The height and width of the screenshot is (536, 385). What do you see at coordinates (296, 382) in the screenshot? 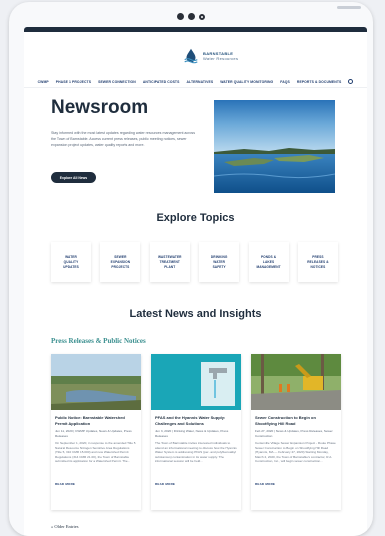
I see `sewer-construction-image` at bounding box center [296, 382].